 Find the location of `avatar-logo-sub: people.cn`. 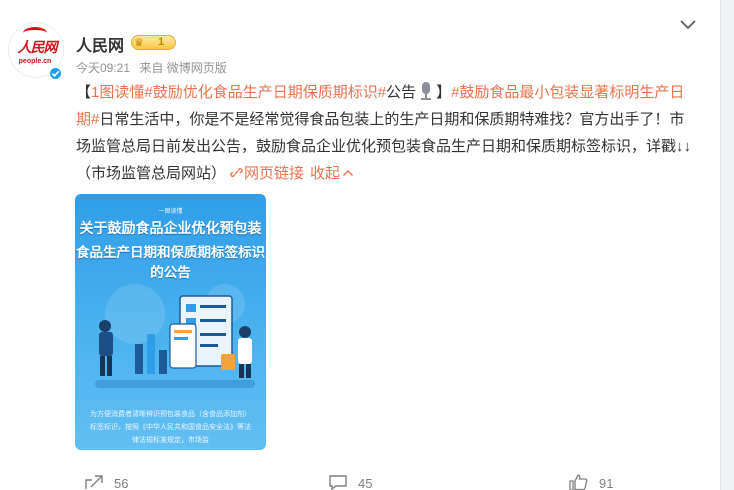

avatar-logo-sub: people.cn is located at coordinates (35, 61).